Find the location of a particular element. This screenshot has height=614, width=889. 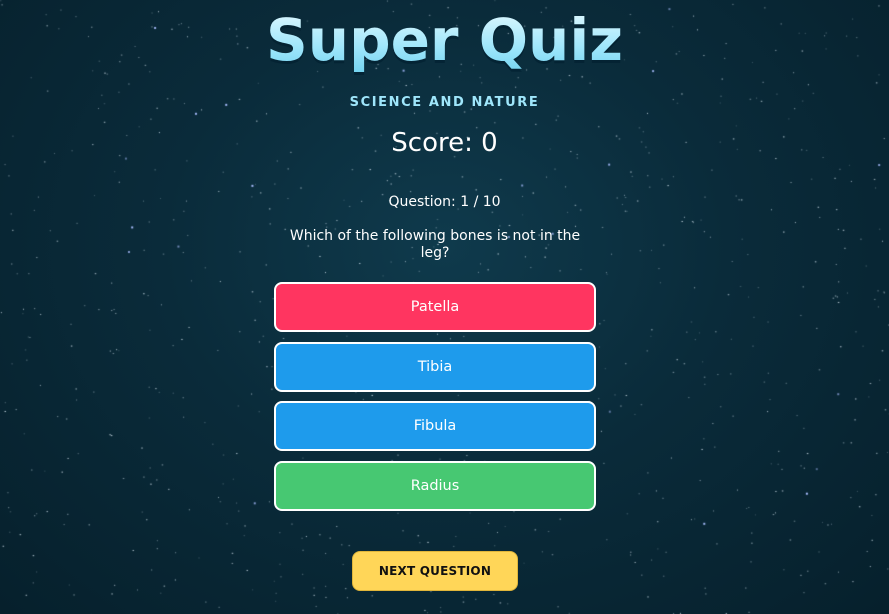

answer-label: Fibula is located at coordinates (435, 426).